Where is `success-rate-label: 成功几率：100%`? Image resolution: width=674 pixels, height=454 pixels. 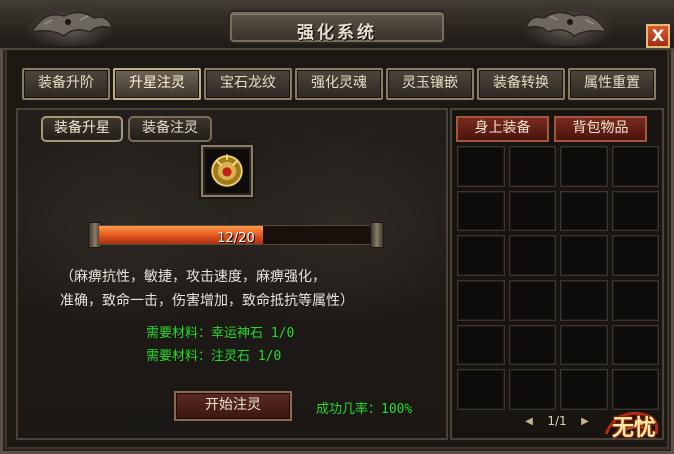
success-rate-label: 成功几率：100% is located at coordinates (364, 409).